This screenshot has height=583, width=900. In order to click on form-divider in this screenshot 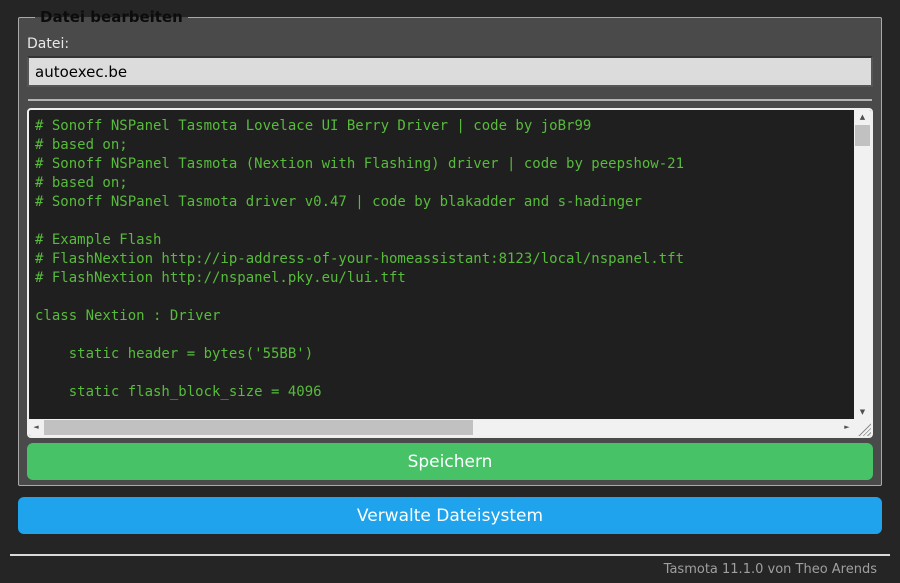, I will do `click(450, 100)`.